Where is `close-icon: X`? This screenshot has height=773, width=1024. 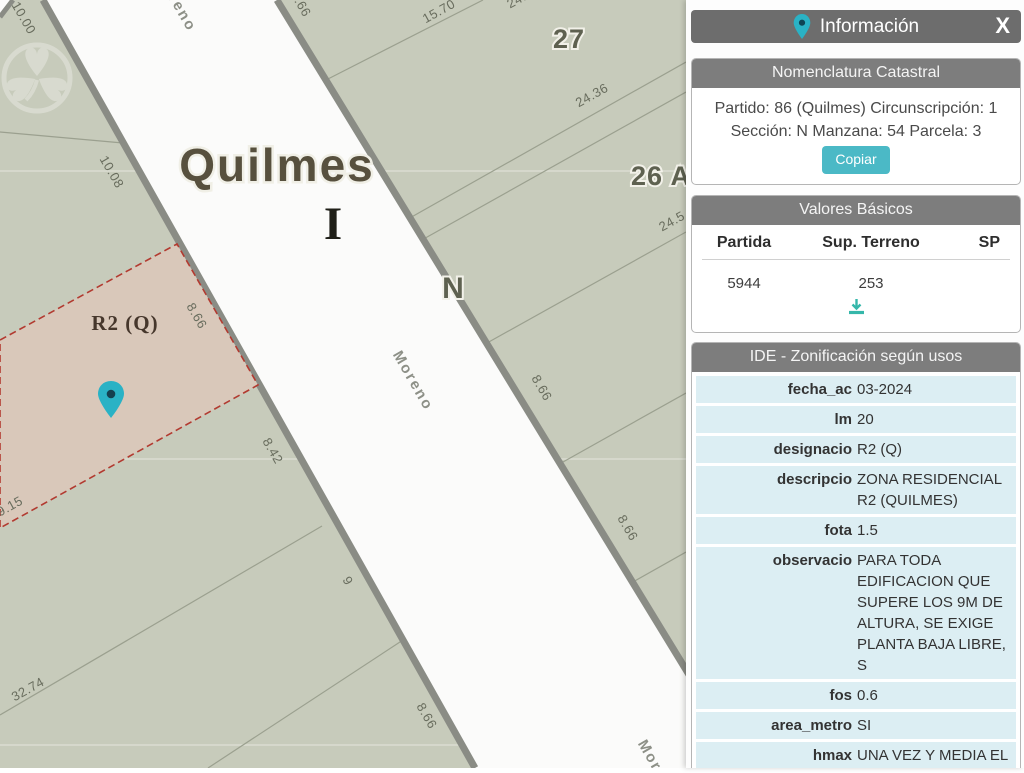
close-icon: X is located at coordinates (1002, 26).